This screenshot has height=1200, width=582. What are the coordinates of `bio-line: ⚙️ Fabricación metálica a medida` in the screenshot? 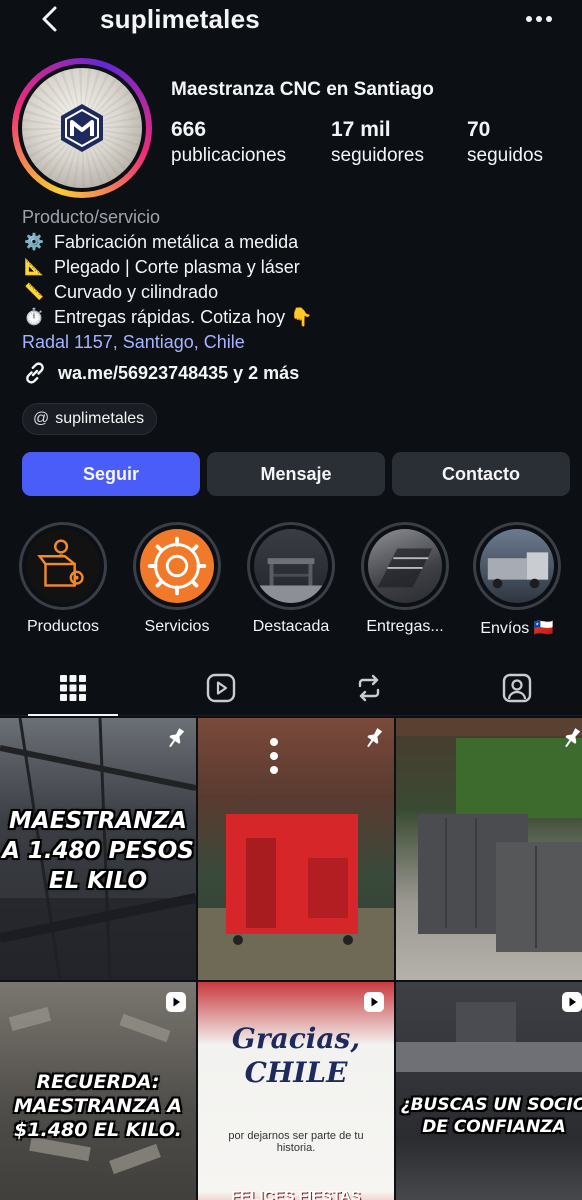 It's located at (292, 242).